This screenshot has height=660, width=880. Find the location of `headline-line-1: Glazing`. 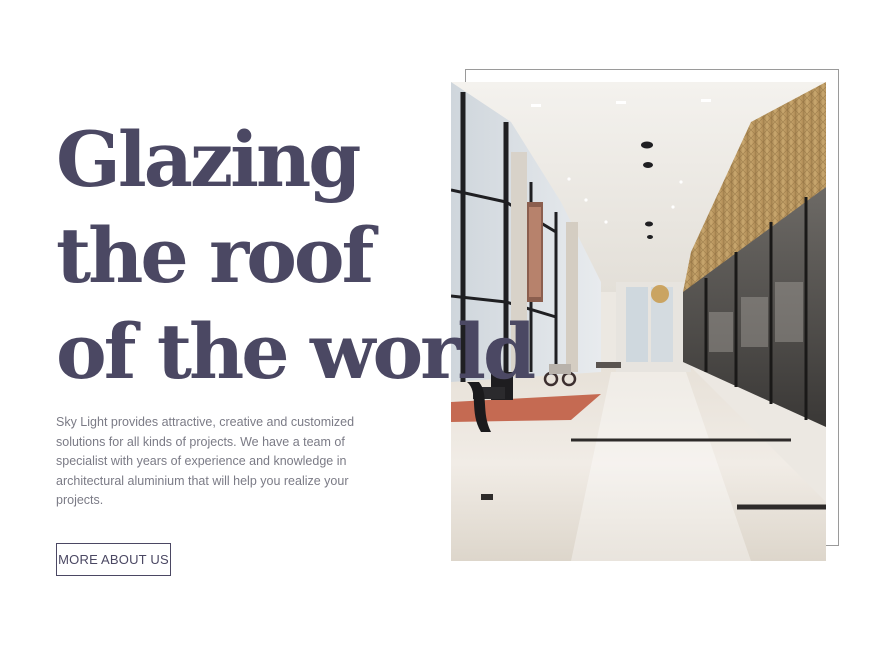

headline-line-1: Glazing is located at coordinates (208, 159).